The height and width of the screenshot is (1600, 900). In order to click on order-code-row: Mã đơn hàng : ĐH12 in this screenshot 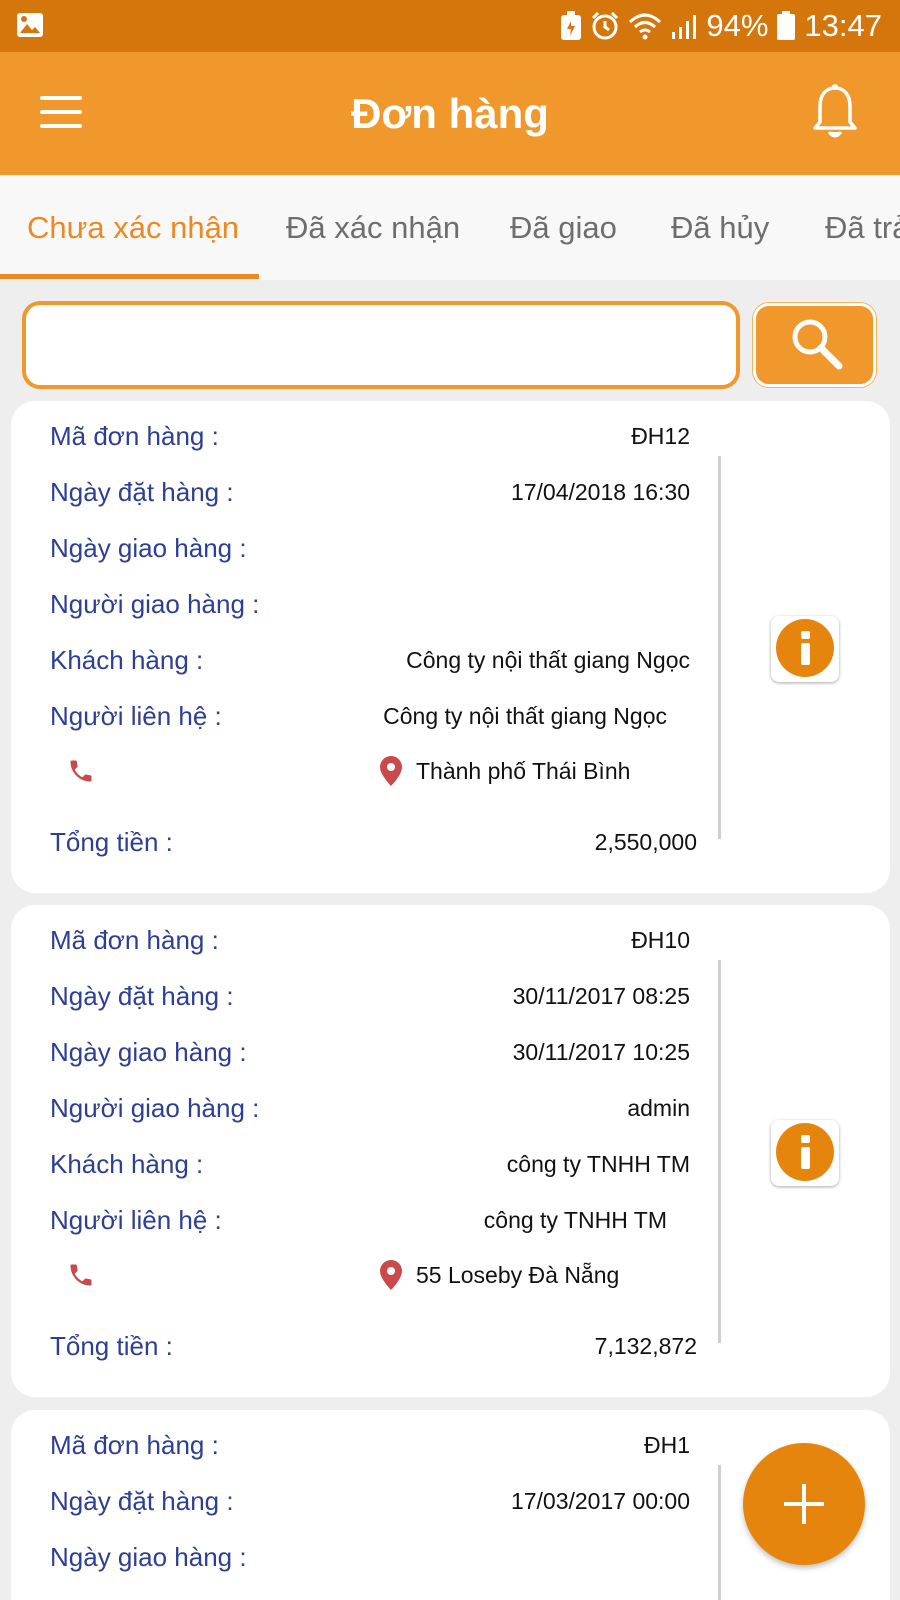, I will do `click(370, 441)`.